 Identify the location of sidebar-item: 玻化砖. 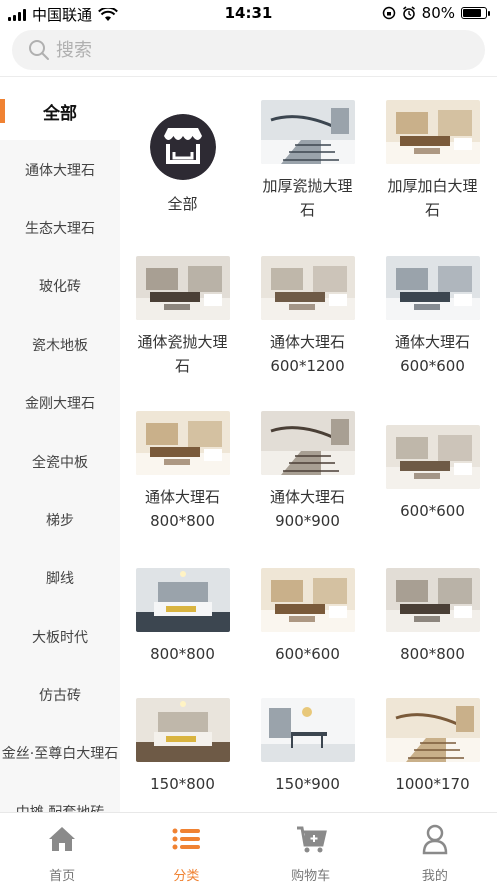
(60, 286).